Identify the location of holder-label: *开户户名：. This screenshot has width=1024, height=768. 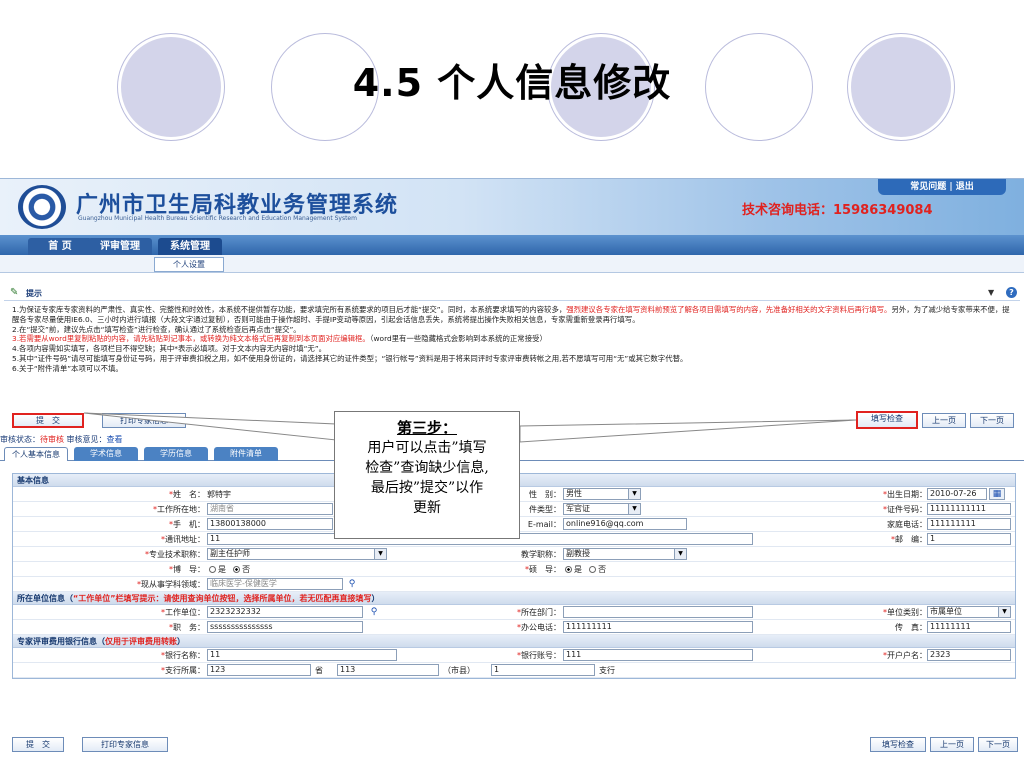
(905, 655).